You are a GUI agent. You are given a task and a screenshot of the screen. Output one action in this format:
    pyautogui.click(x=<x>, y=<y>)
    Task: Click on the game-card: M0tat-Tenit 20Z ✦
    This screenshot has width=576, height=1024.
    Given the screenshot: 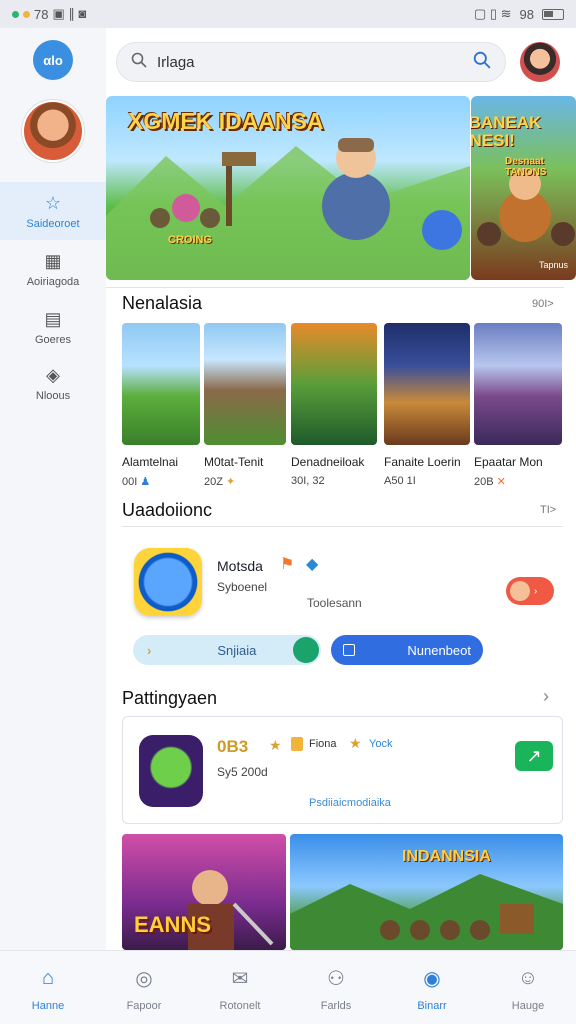 What is the action you would take?
    pyautogui.click(x=245, y=405)
    